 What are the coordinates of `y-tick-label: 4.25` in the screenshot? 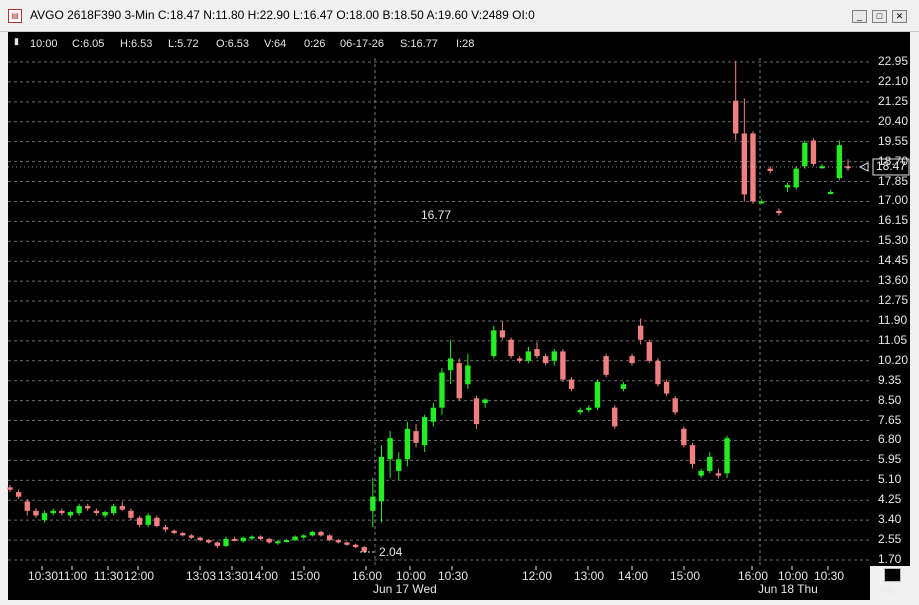 It's located at (890, 499).